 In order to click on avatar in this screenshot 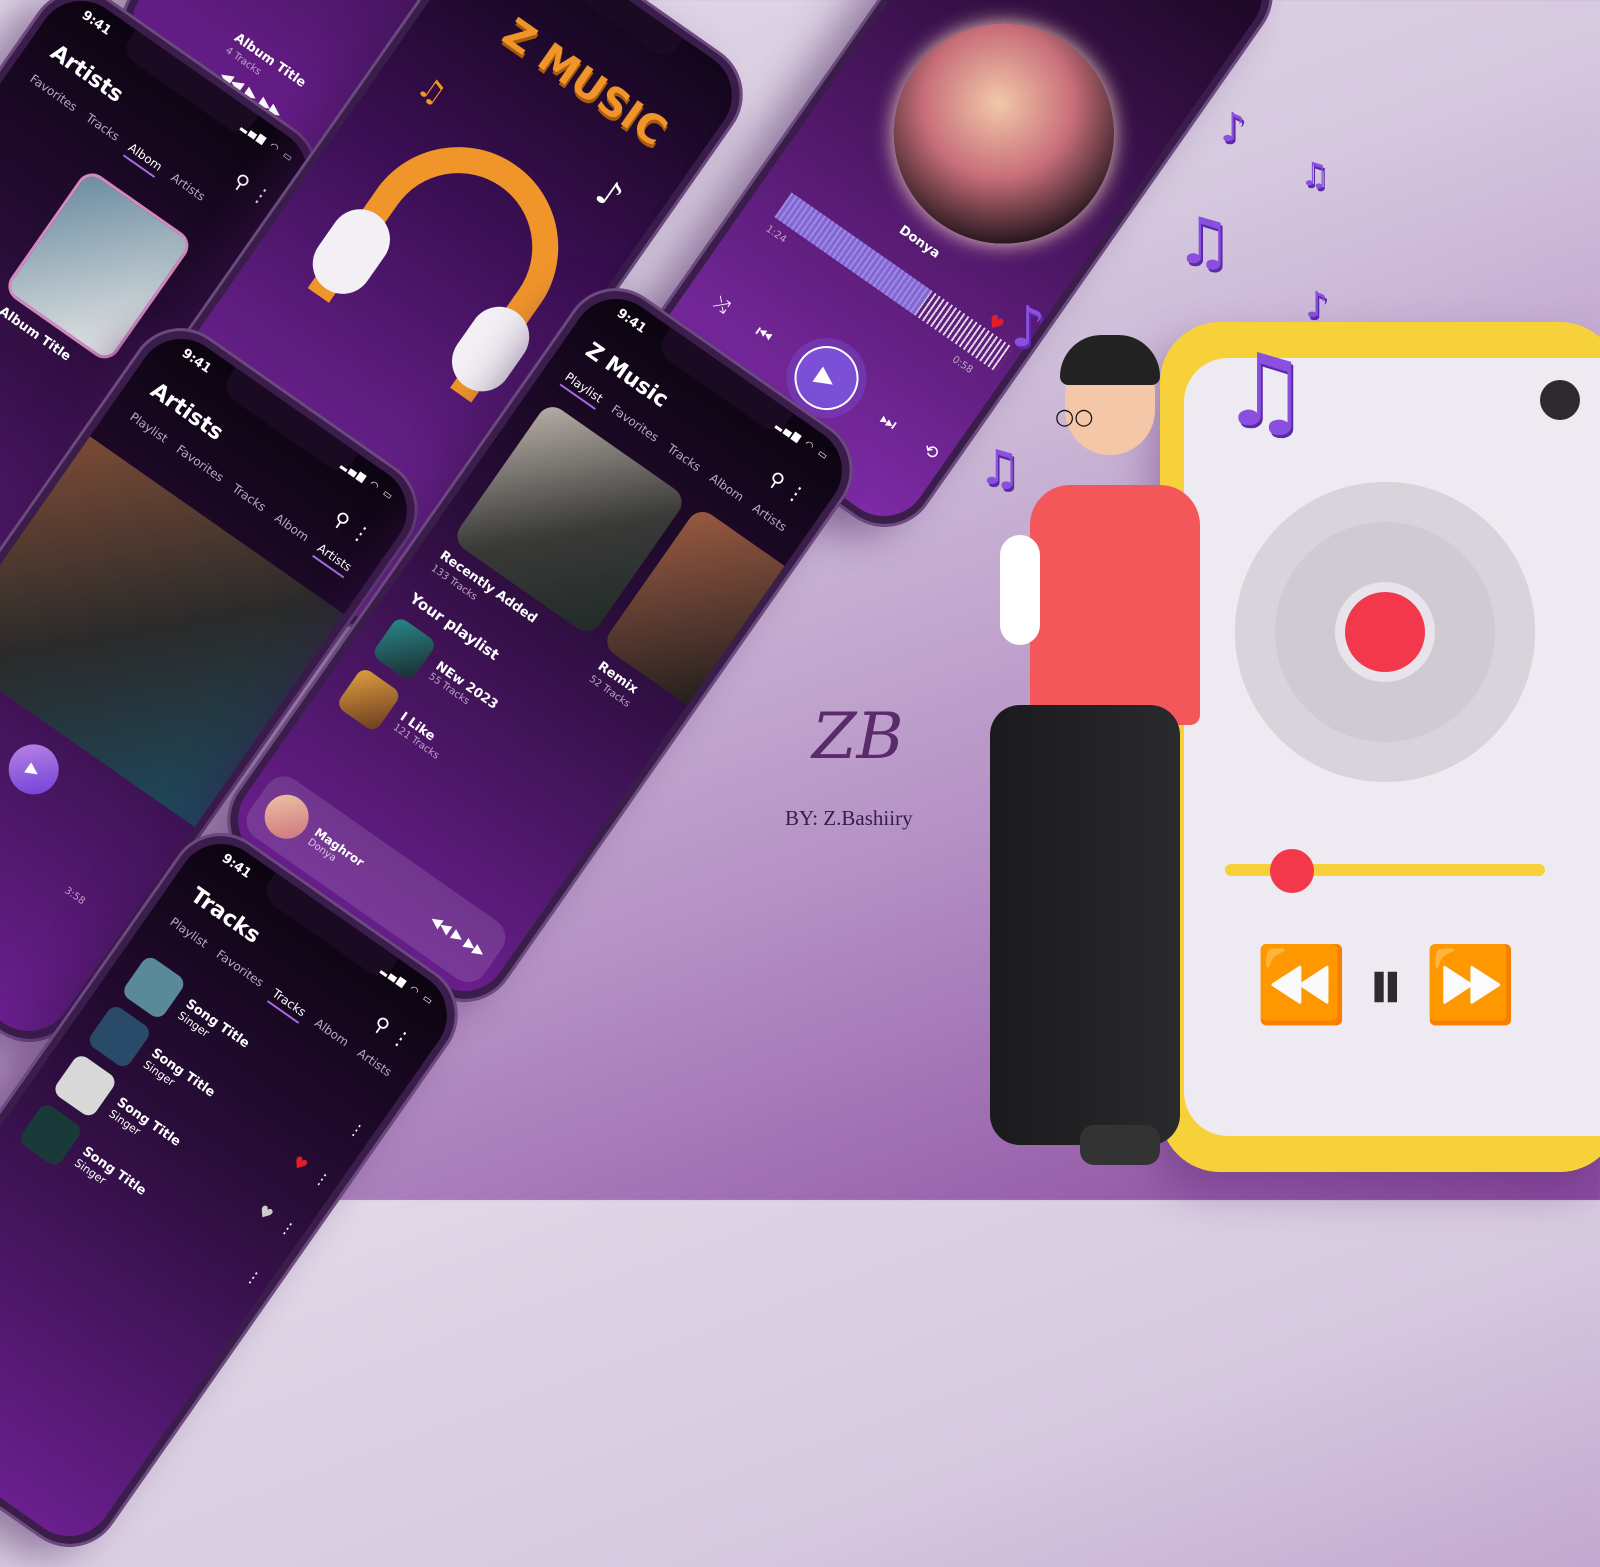, I will do `click(287, 817)`.